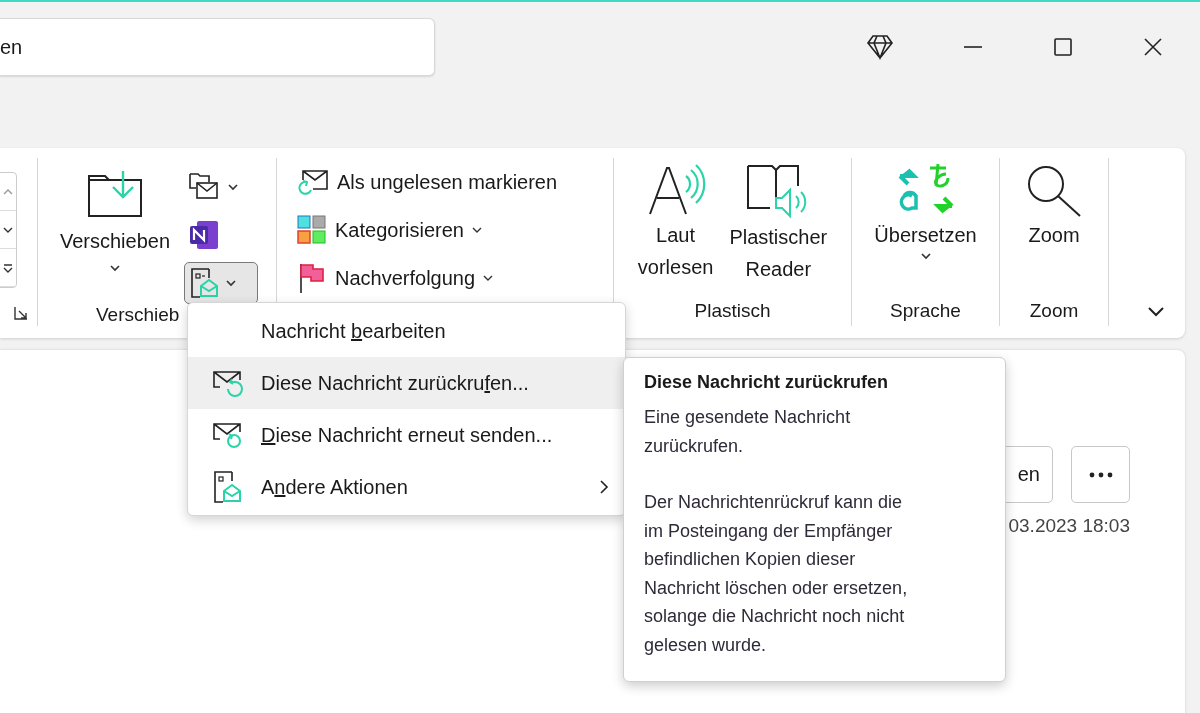 The width and height of the screenshot is (1200, 713). Describe the element at coordinates (1054, 227) in the screenshot. I see `zoom-button: Zoom` at that location.